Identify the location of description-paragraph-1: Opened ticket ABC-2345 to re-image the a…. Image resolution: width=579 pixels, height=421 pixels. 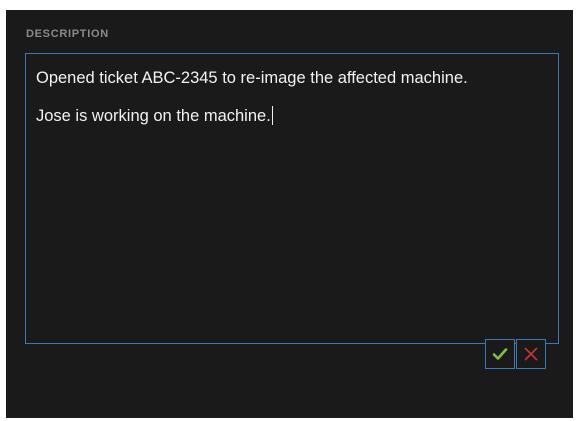
(252, 78).